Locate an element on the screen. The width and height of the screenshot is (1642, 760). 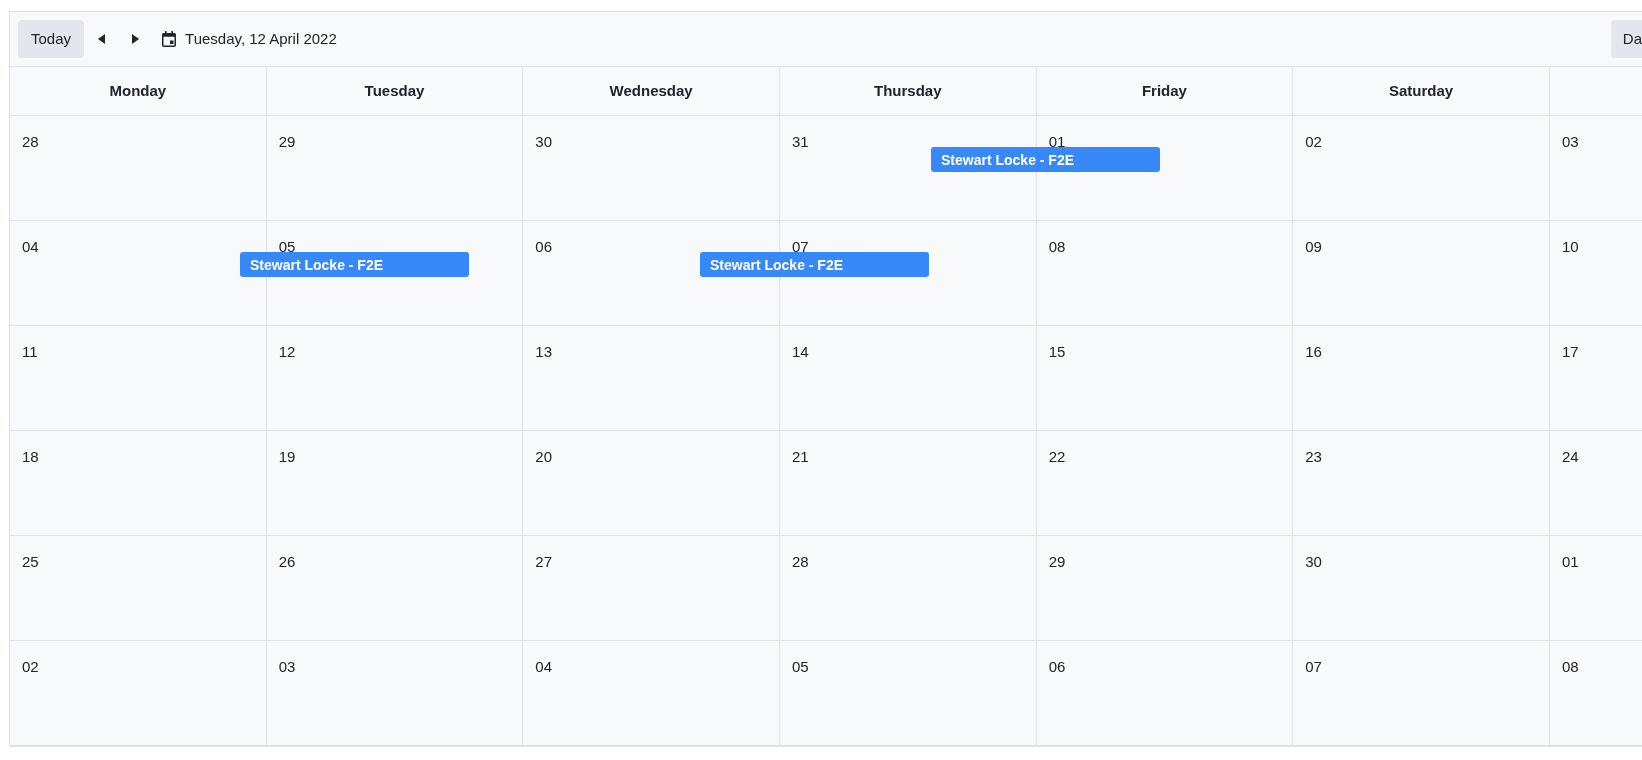
date-number: 12 is located at coordinates (287, 351).